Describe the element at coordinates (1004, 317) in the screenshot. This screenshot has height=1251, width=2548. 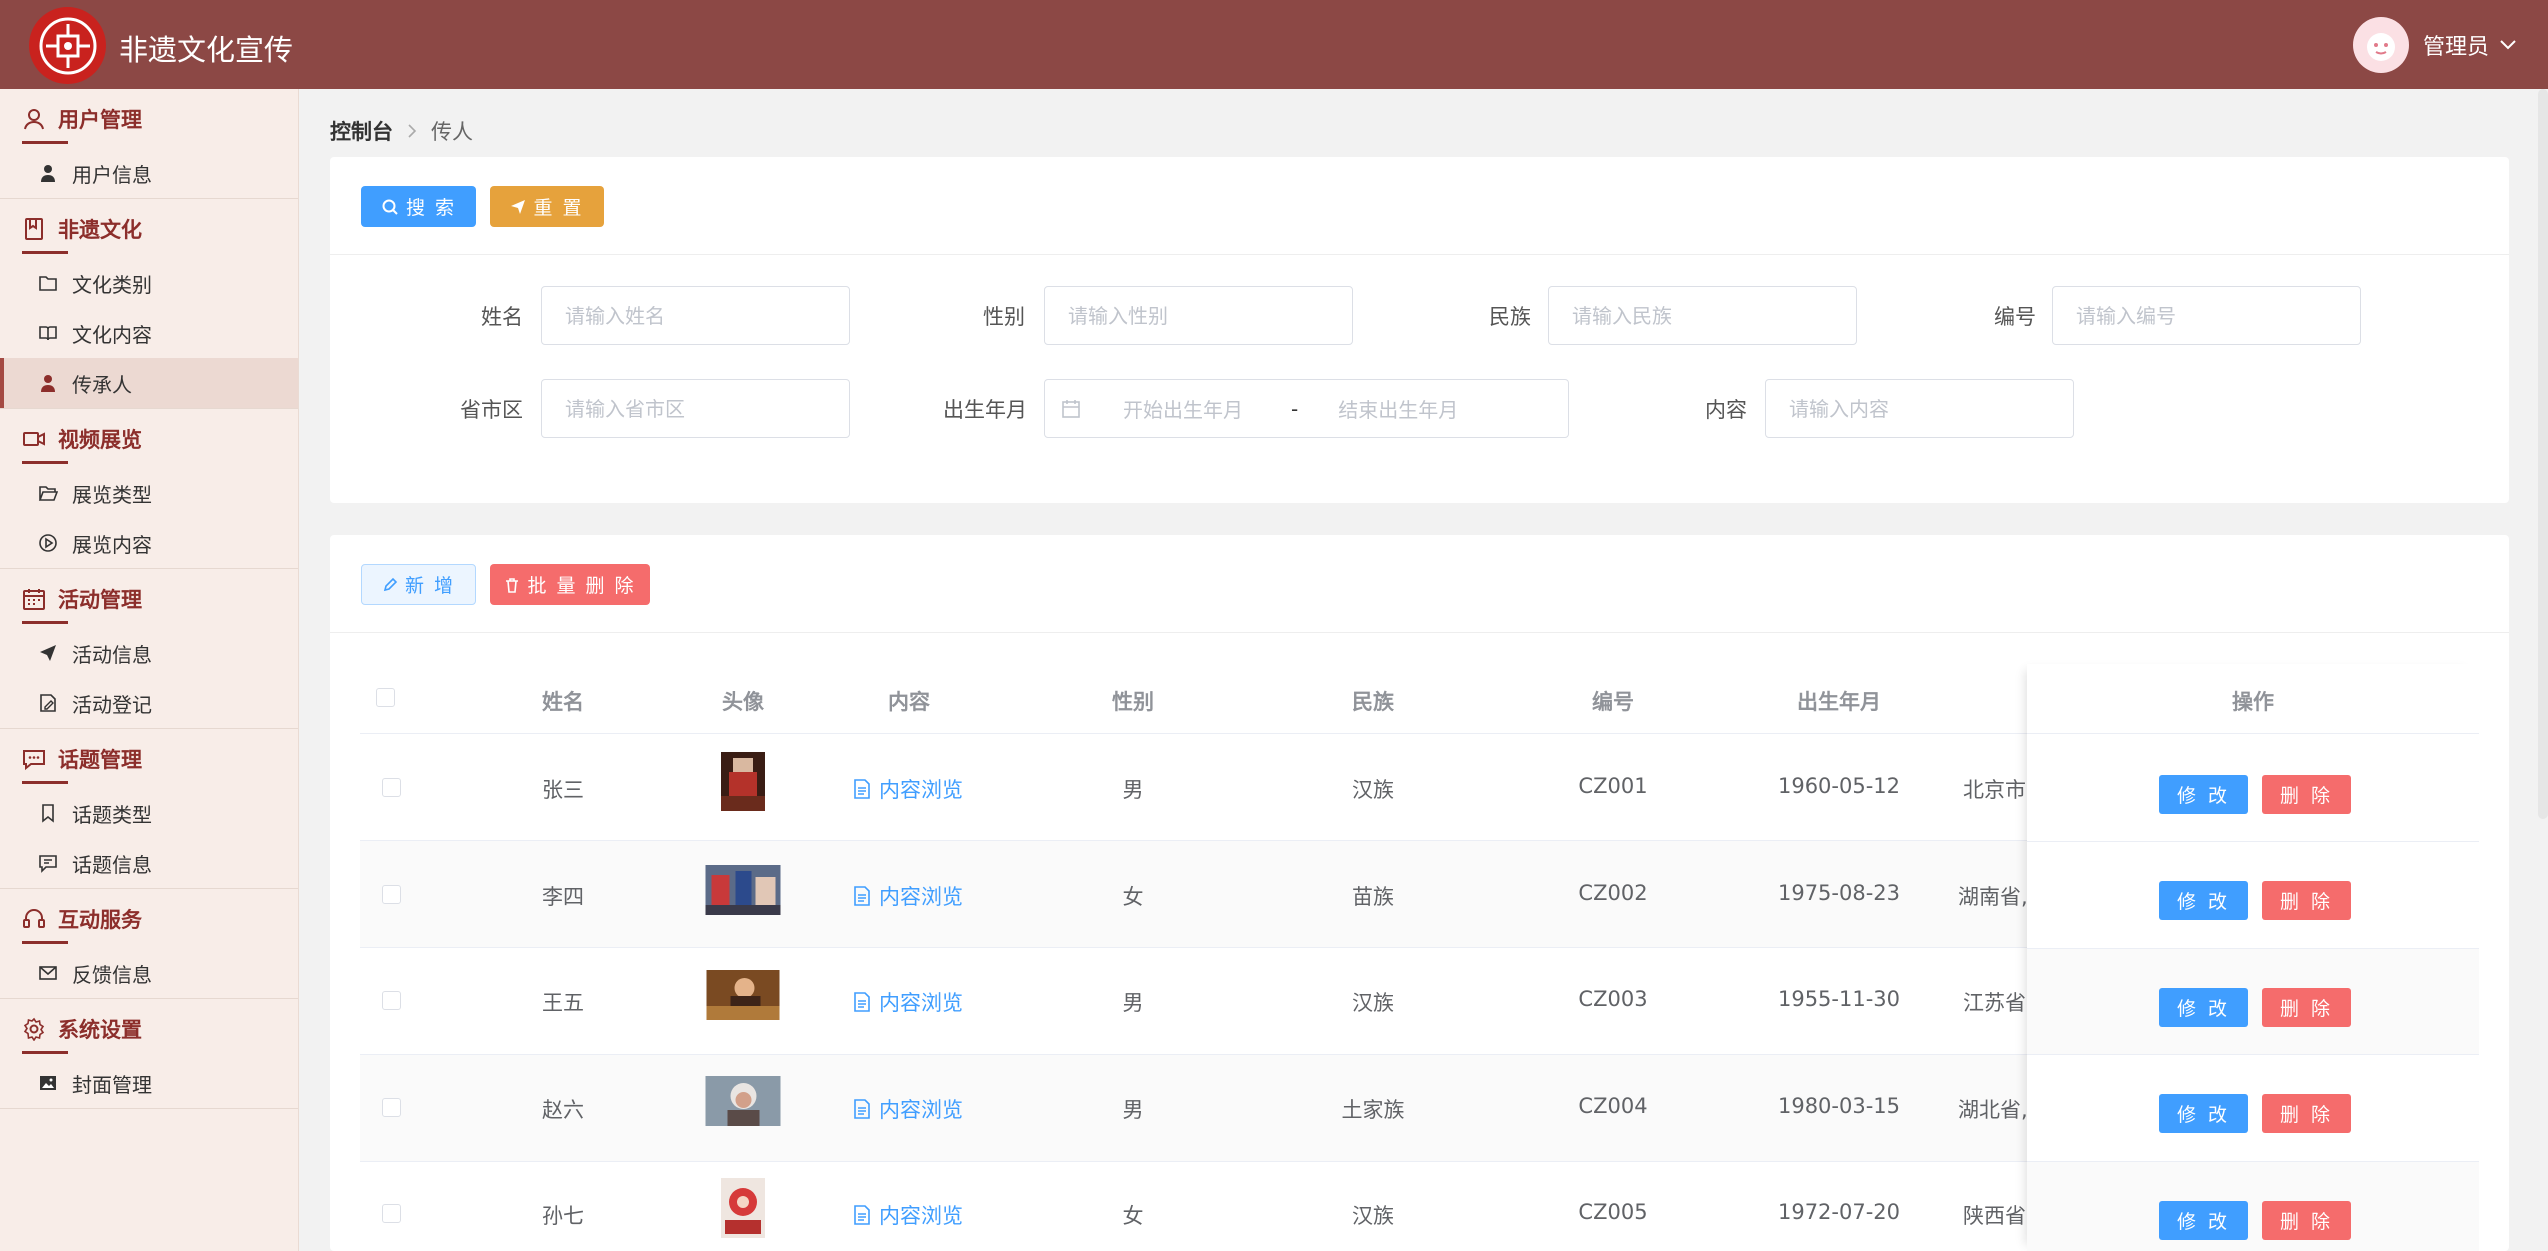
I see `gender-label: 性别` at that location.